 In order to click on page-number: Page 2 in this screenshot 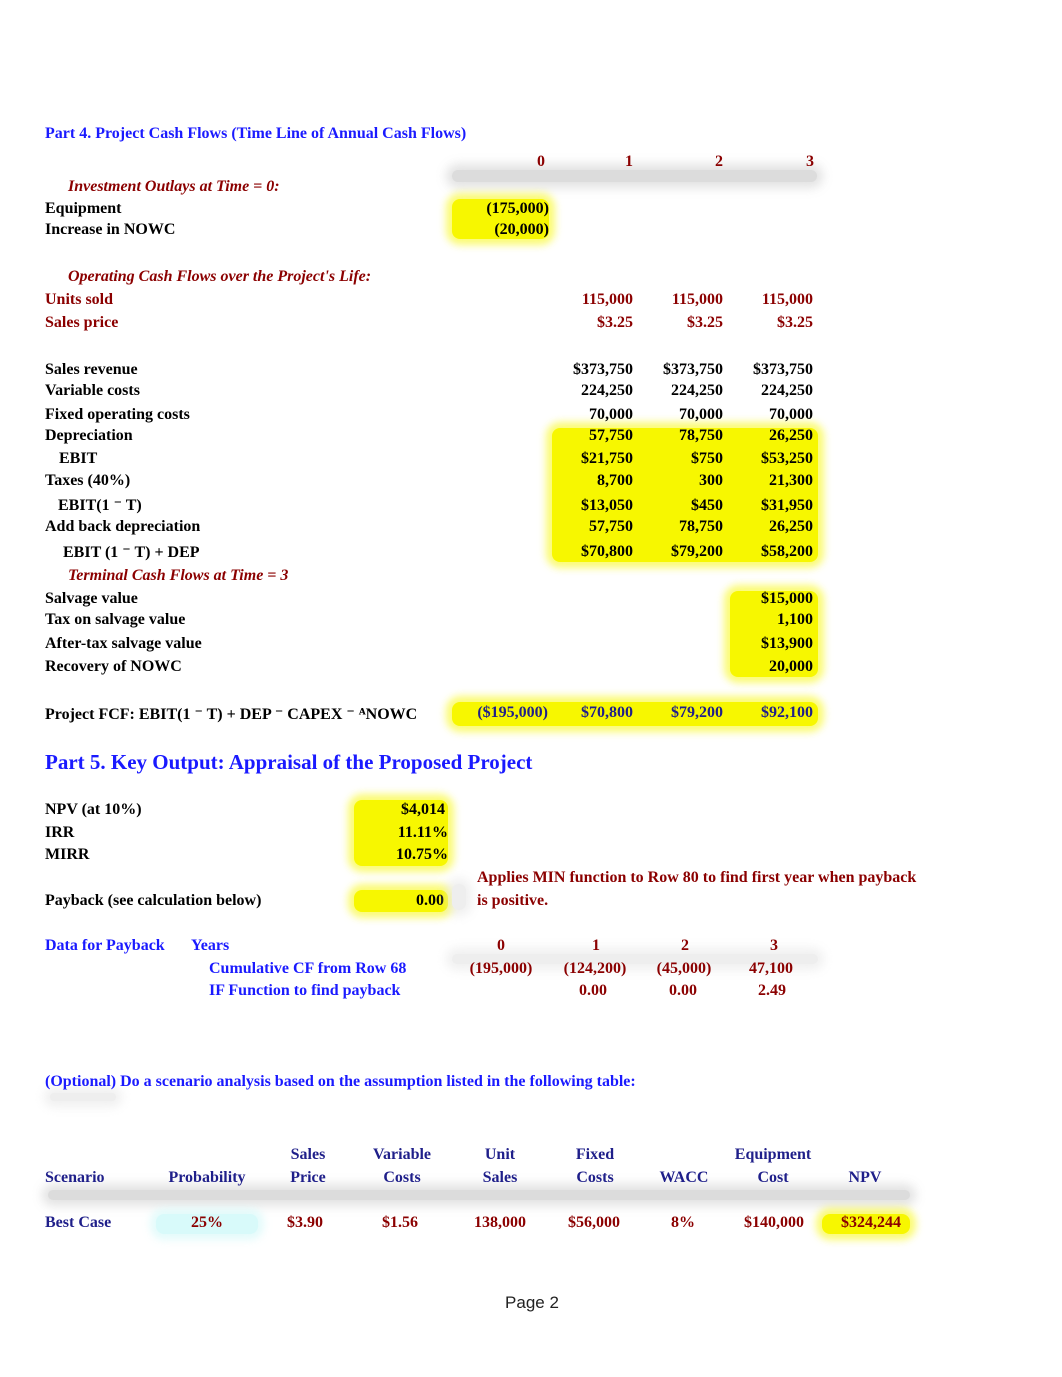, I will do `click(532, 1302)`.